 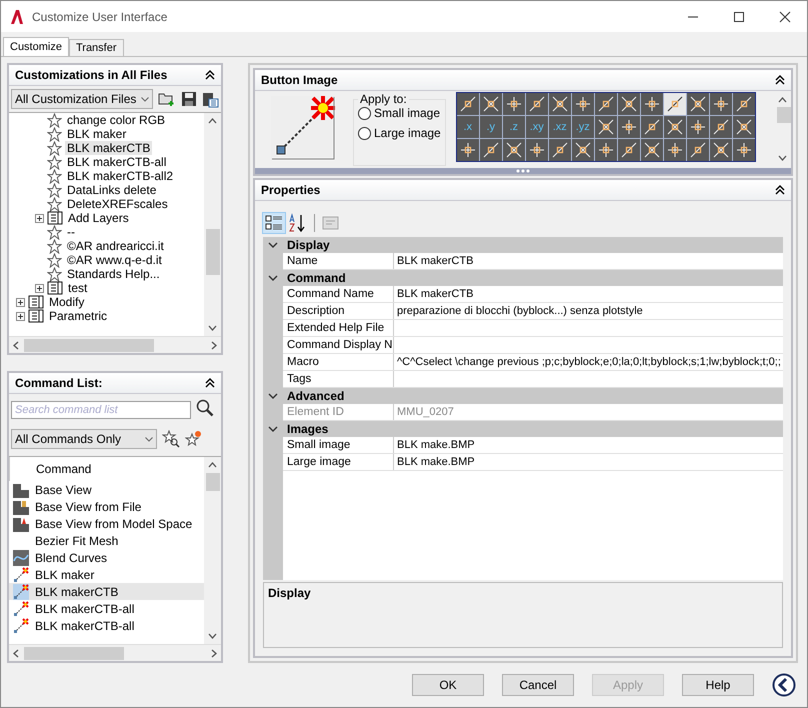 I want to click on axis-filter-icon: .xz, so click(x=559, y=127).